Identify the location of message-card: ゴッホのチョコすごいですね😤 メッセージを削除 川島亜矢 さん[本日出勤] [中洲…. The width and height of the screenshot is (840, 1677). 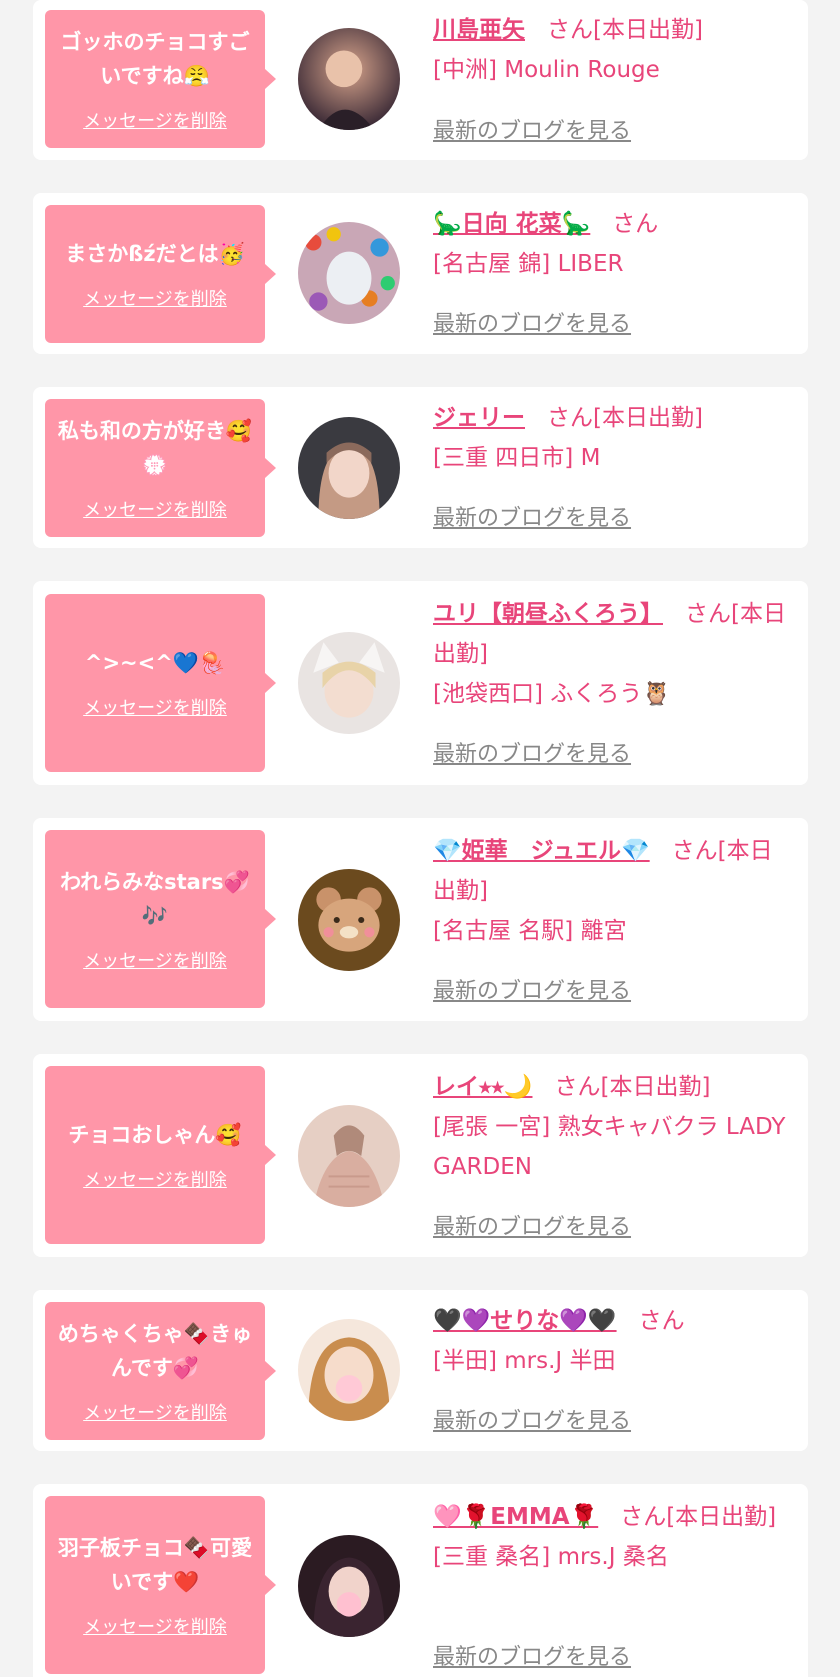
(420, 80).